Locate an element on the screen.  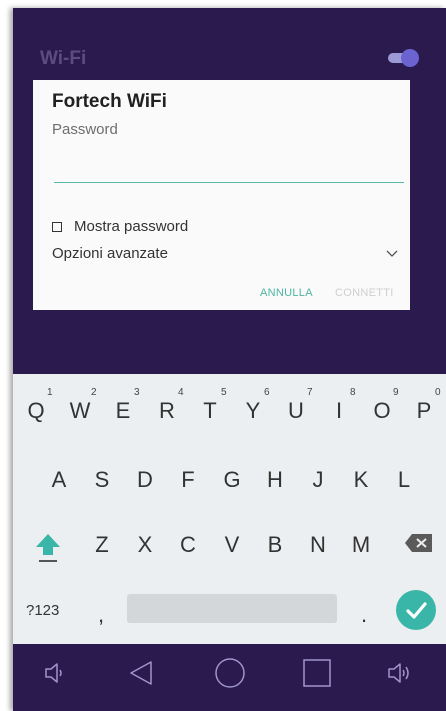
network-name: Fortech WiFi is located at coordinates (109, 101).